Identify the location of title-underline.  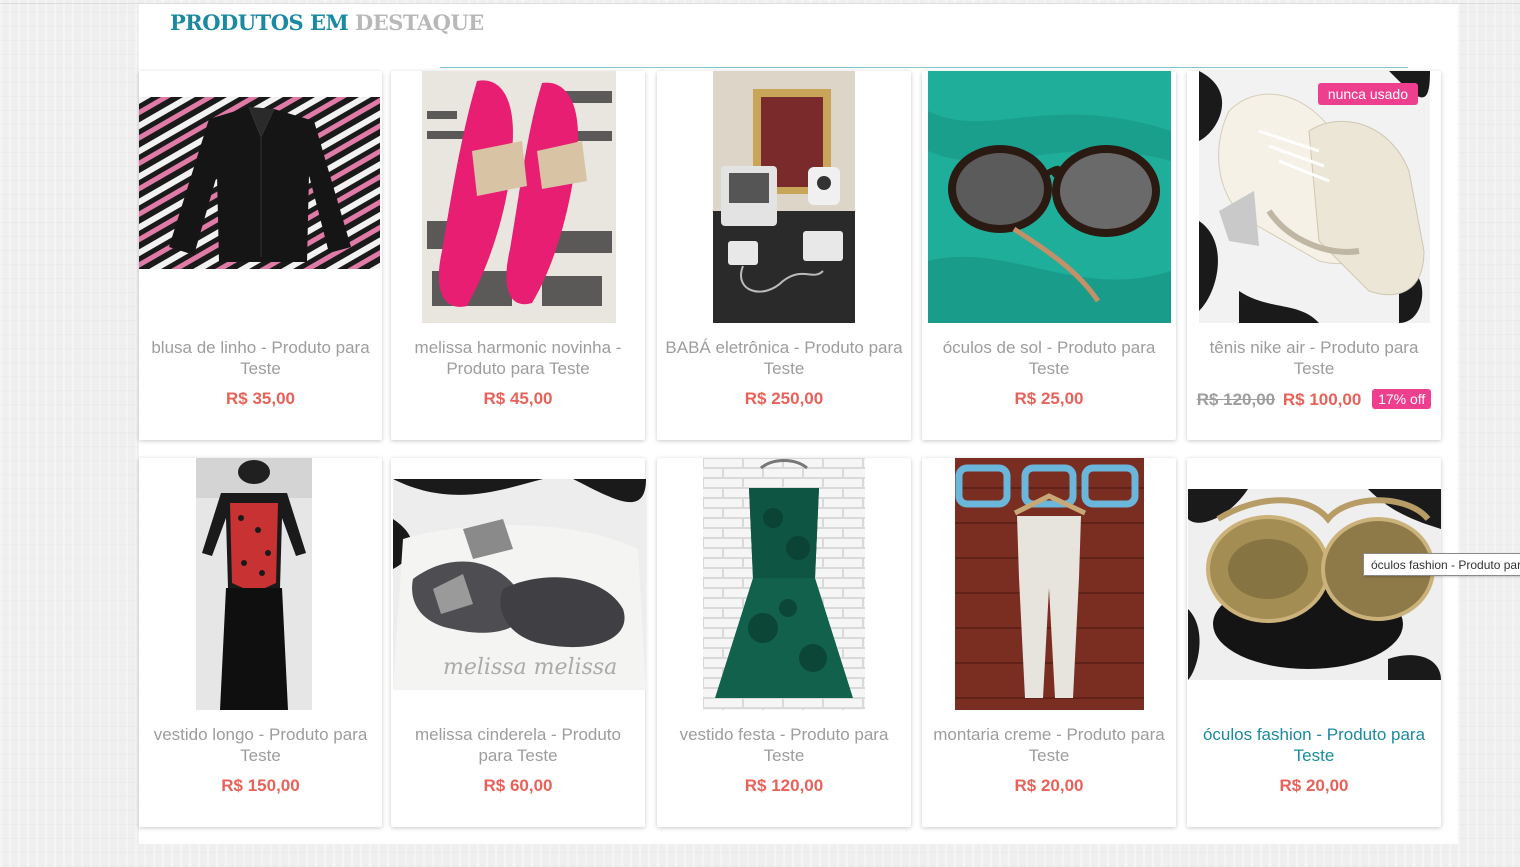
(924, 67).